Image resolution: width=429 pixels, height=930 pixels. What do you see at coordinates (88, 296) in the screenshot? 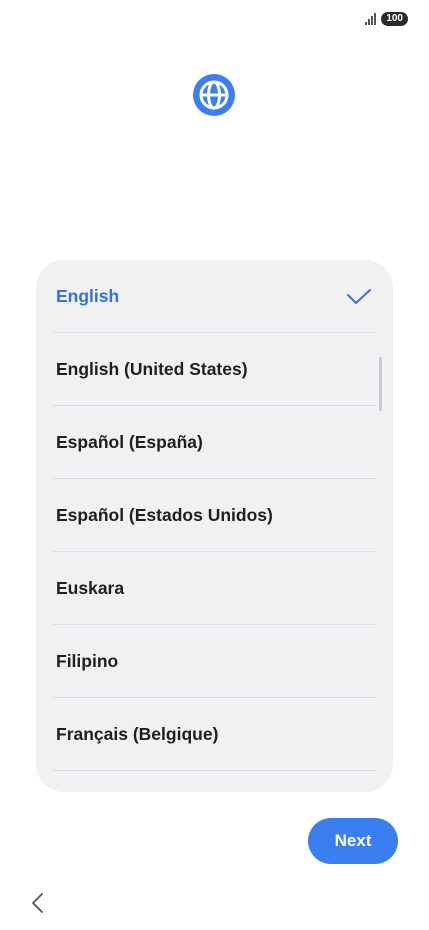
I see `language-label: English` at bounding box center [88, 296].